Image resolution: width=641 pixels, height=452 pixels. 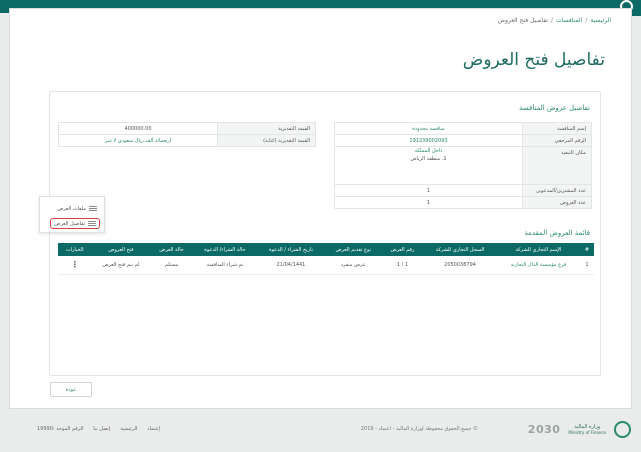 I want to click on col-offer-number: رقم العرض, so click(x=402, y=249).